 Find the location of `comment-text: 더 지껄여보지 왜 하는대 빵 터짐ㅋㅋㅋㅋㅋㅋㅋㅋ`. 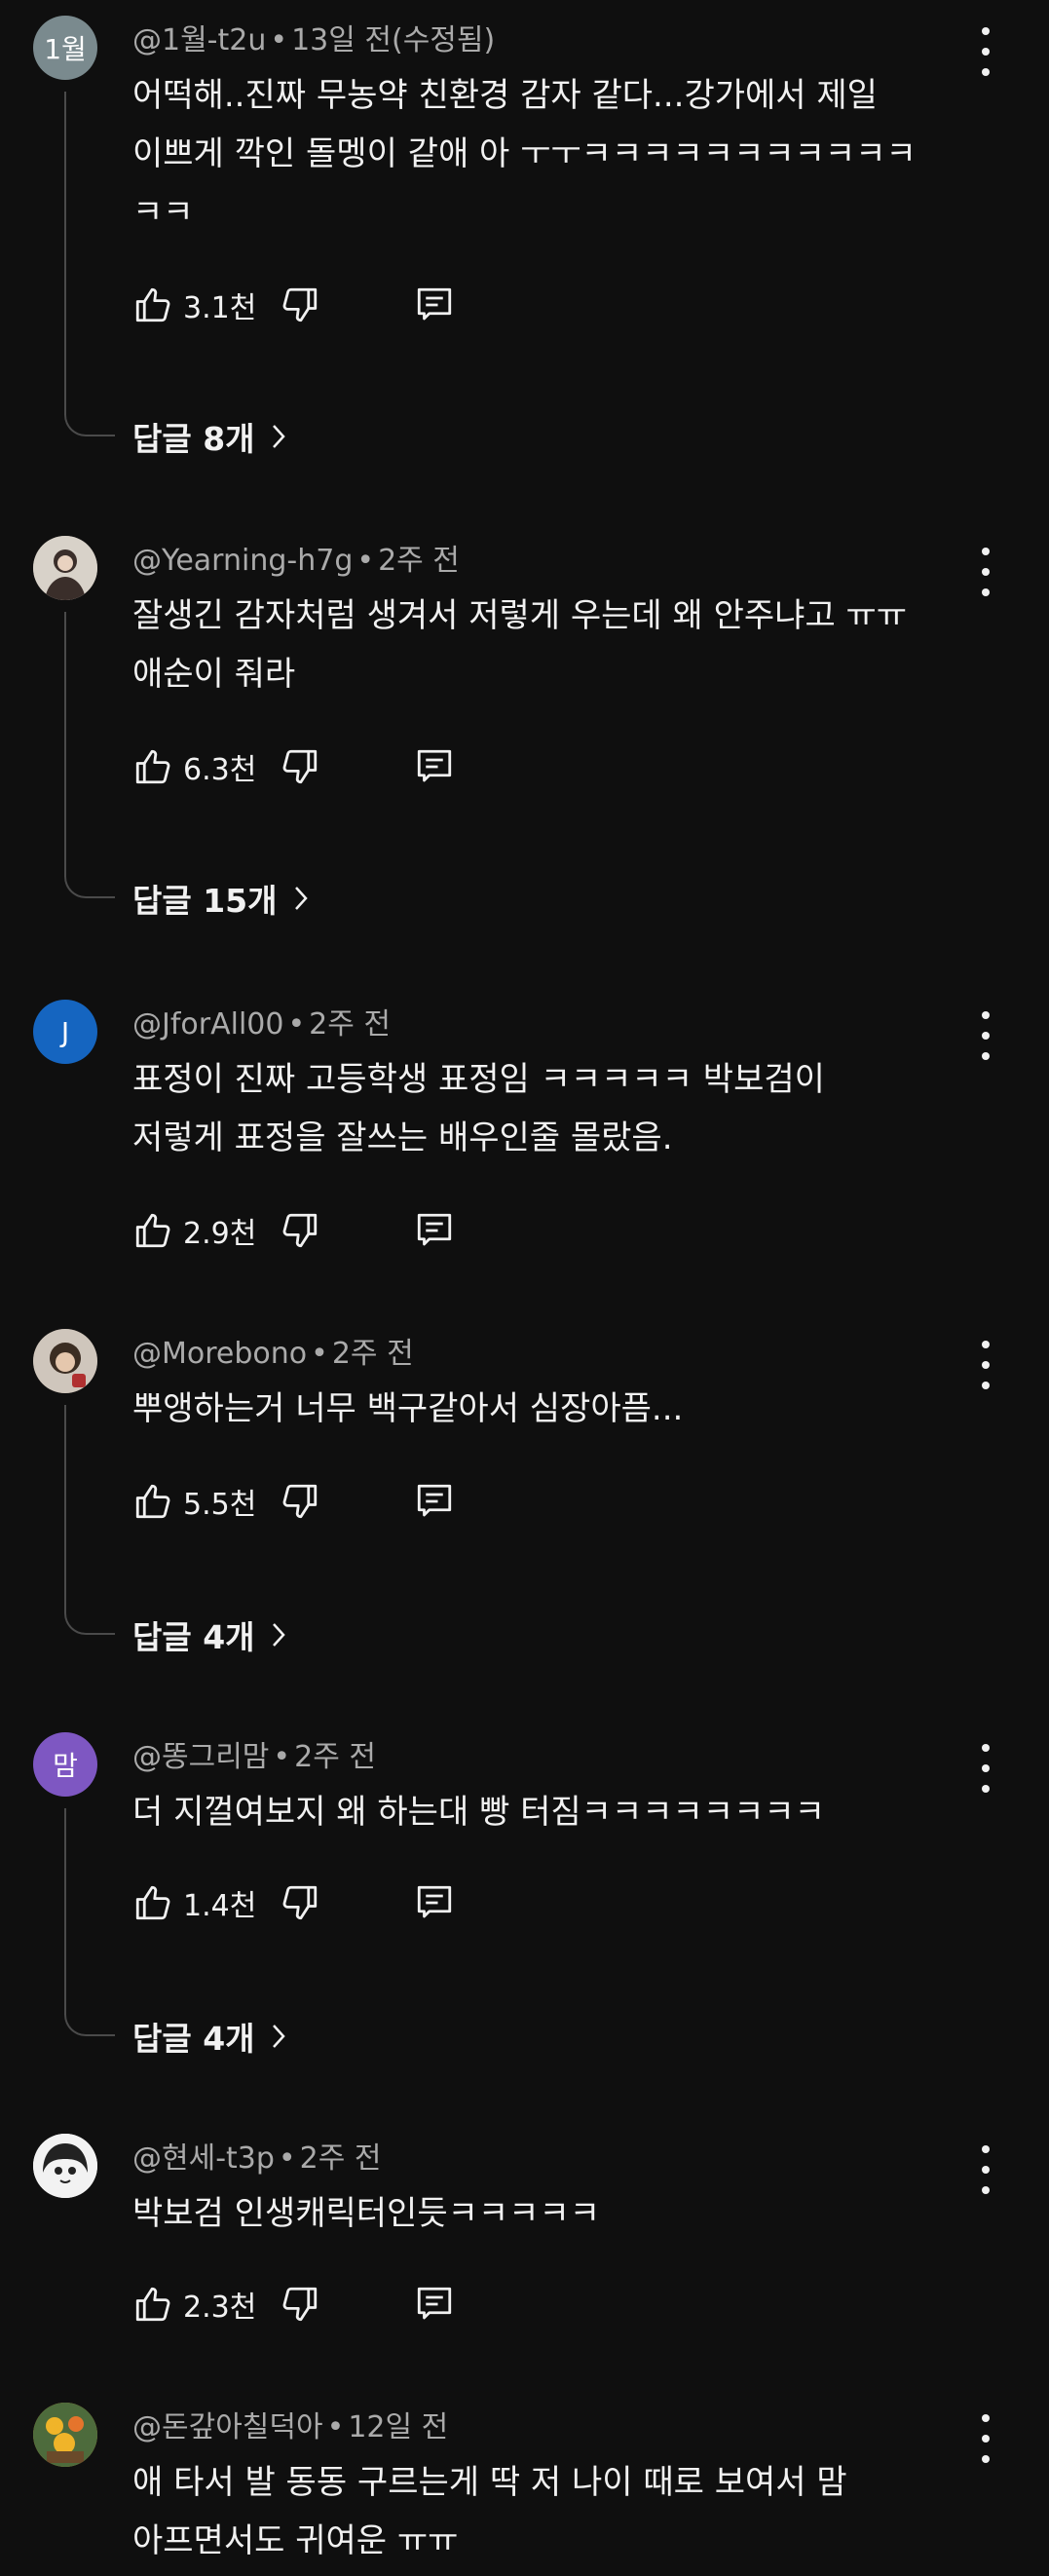

comment-text: 더 지껄여보지 왜 하는대 빵 터짐ㅋㅋㅋㅋㅋㅋㅋㅋ is located at coordinates (556, 1812).